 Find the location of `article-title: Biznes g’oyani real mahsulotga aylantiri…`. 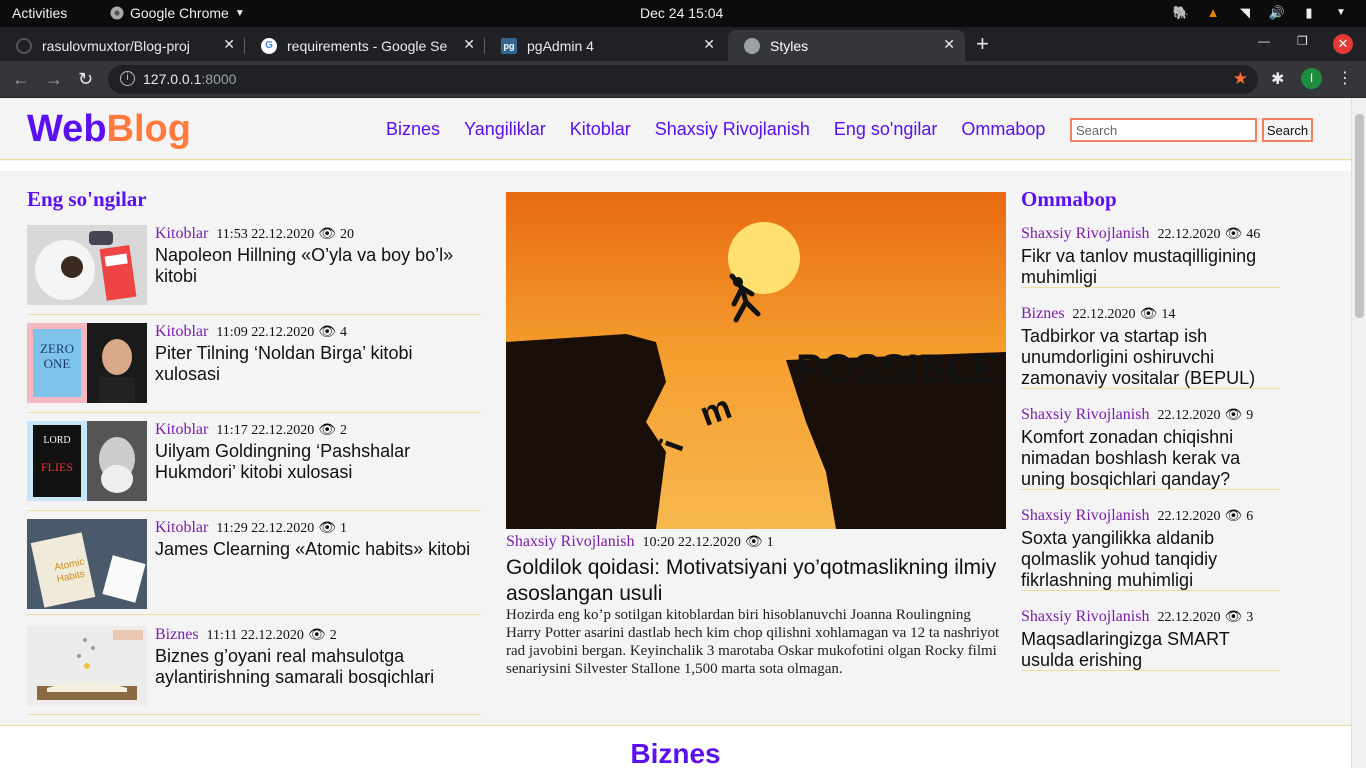

article-title: Biznes g’oyani real mahsulotga aylantiri… is located at coordinates (315, 667).